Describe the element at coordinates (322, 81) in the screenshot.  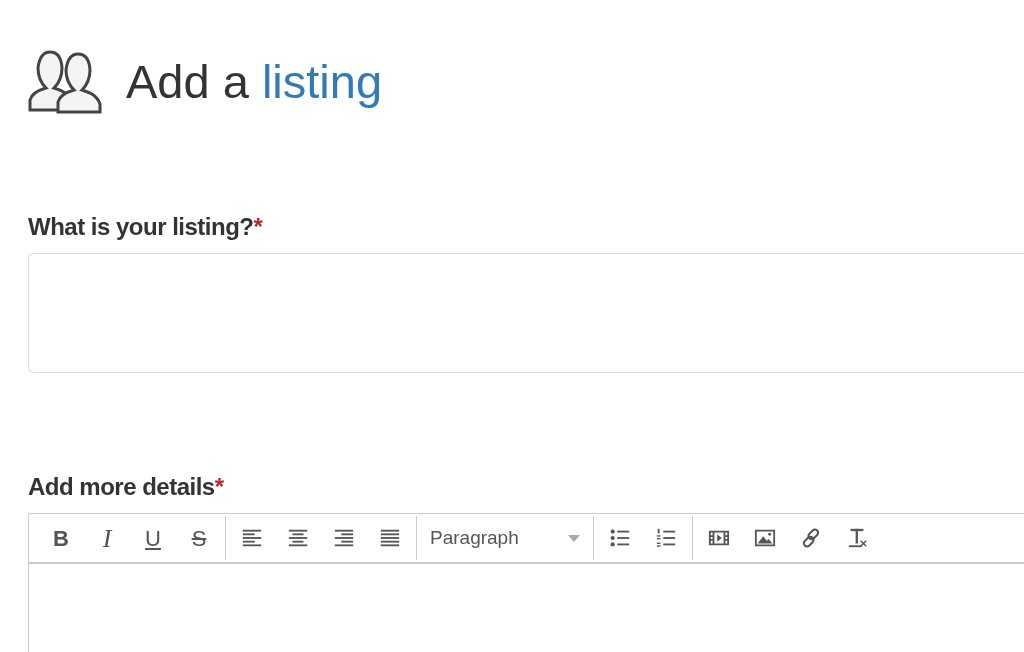
I see `title-highlight: listing` at that location.